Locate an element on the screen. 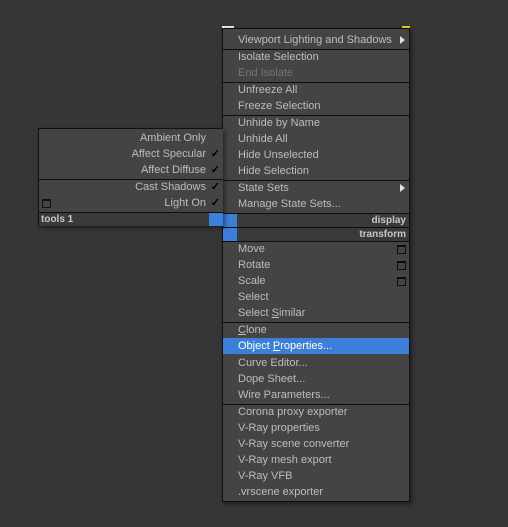  menu-item-label: Select is located at coordinates (253, 297).